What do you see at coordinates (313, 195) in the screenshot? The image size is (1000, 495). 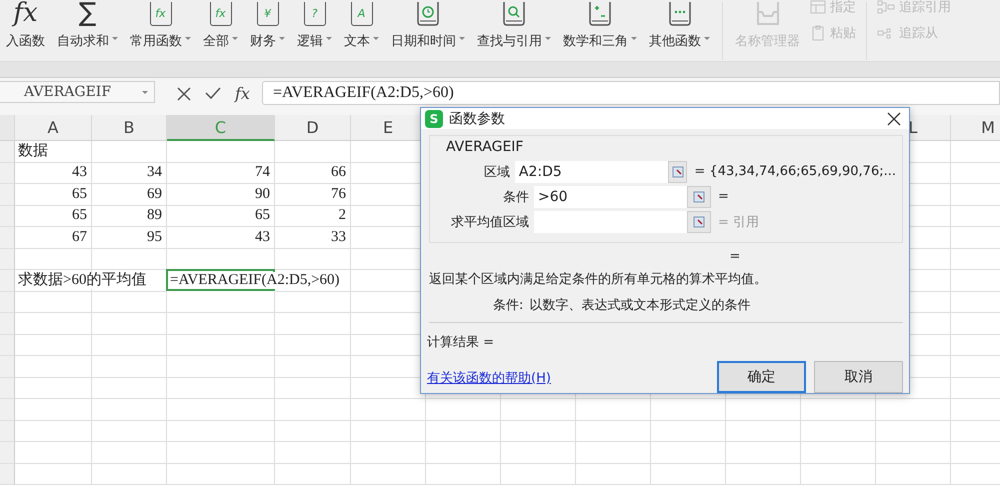 I see `table-cell: 76` at bounding box center [313, 195].